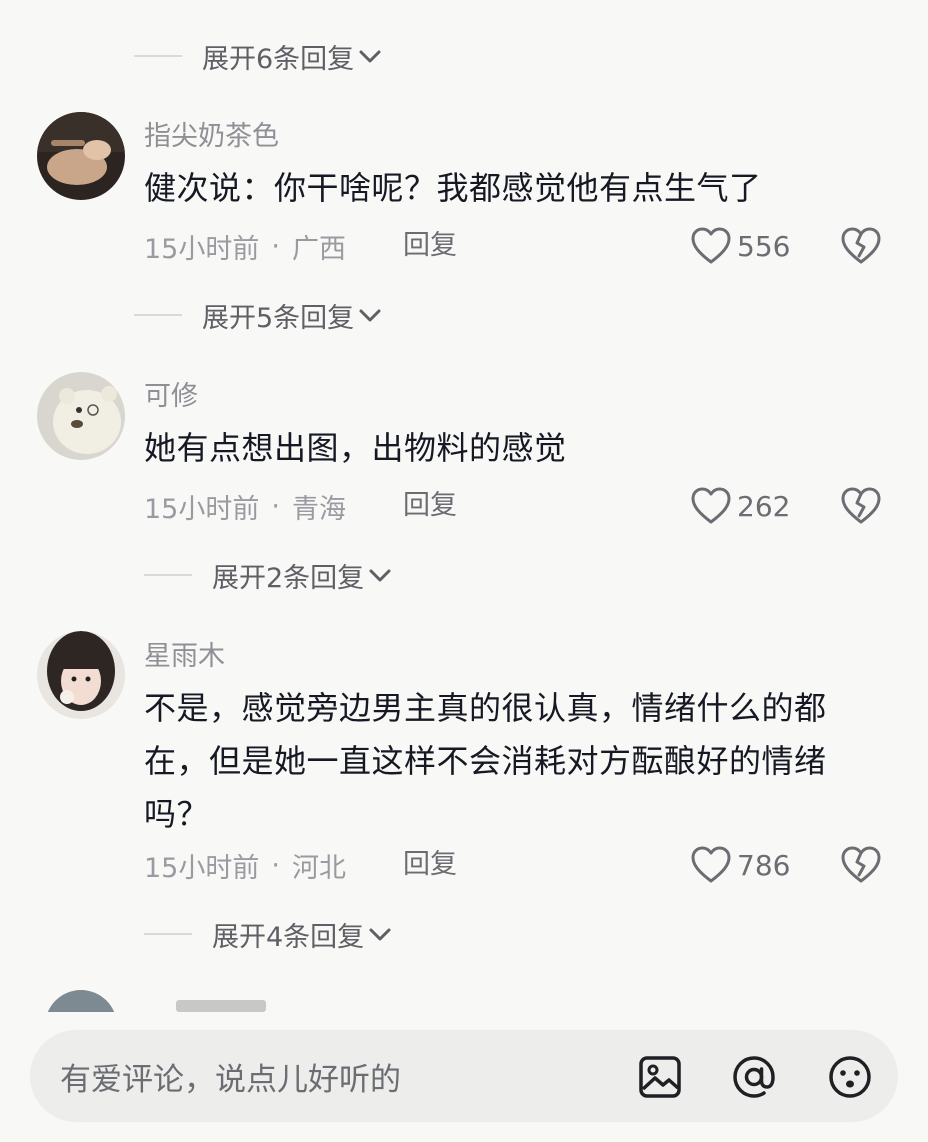  Describe the element at coordinates (485, 708) in the screenshot. I see `comment-text-line-1: 不是，感觉旁边男主真的很认真，情绪什么的都` at that location.